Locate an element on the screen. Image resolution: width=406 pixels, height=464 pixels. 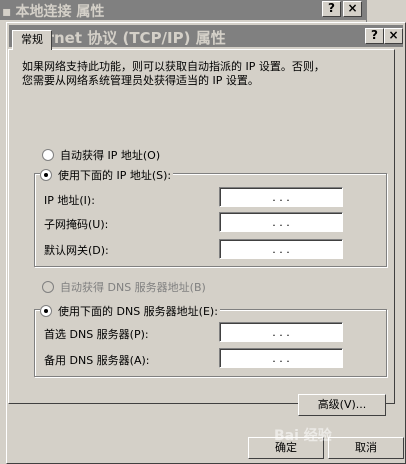
alternate-dns-value: . . . is located at coordinates (281, 358).